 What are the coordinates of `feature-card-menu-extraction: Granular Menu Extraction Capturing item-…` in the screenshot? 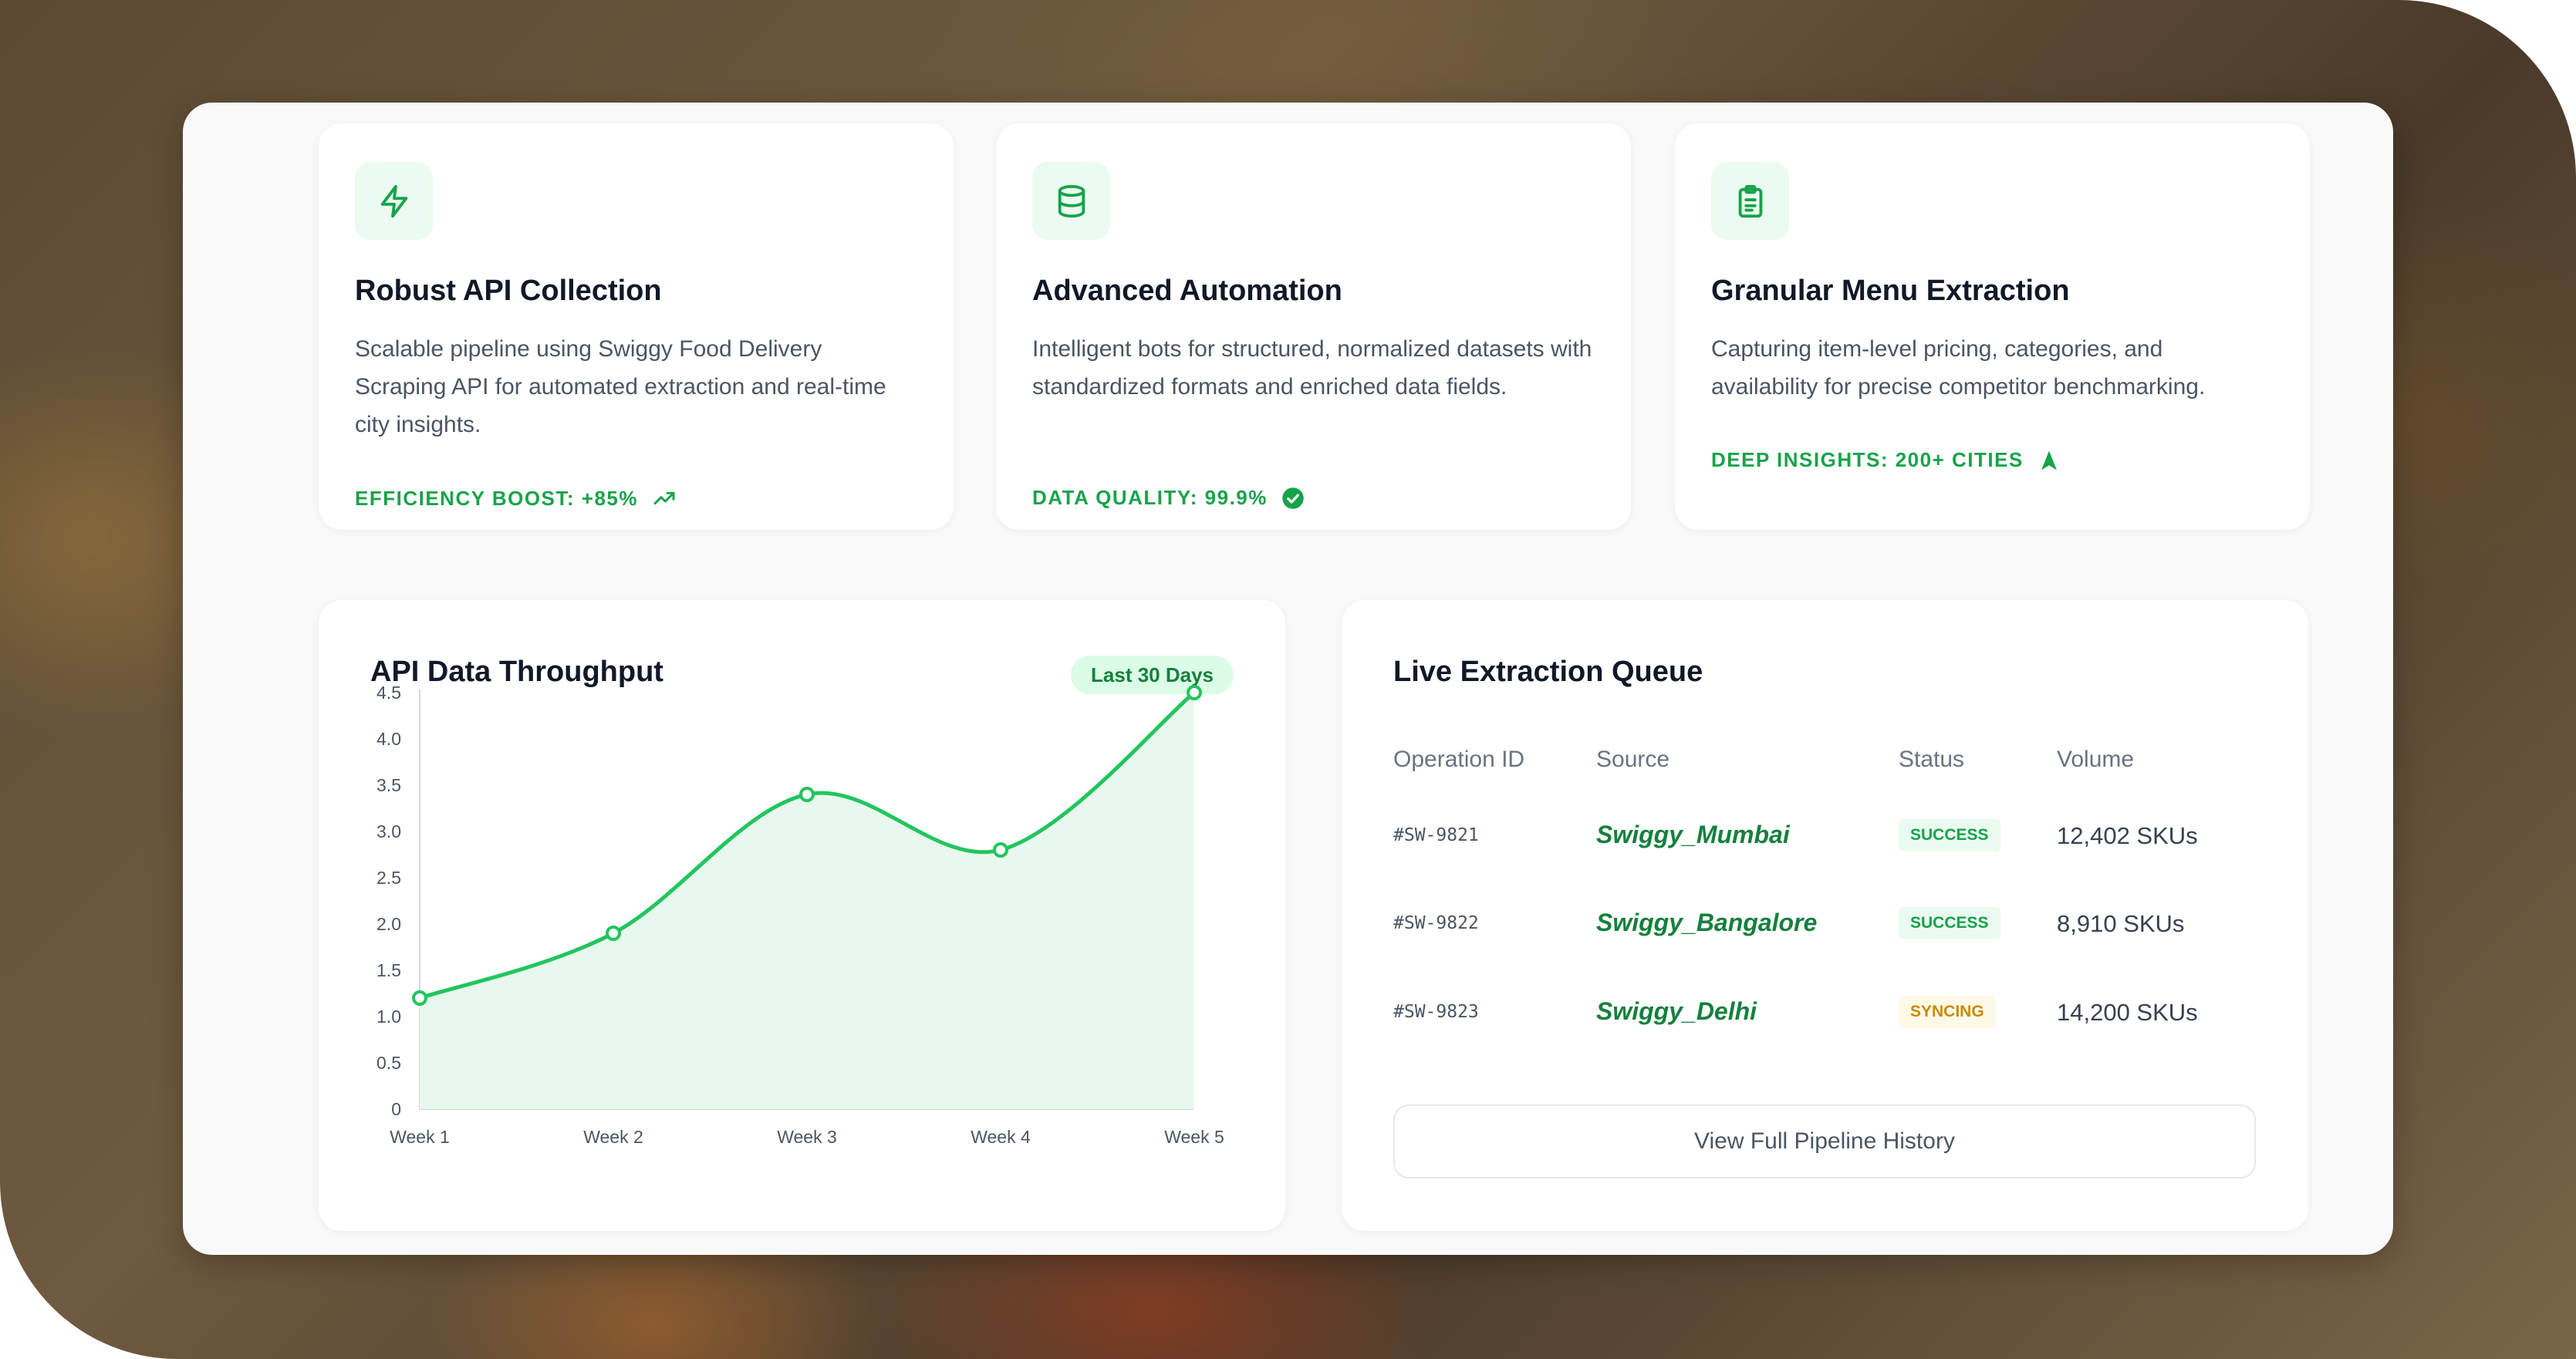 It's located at (1993, 326).